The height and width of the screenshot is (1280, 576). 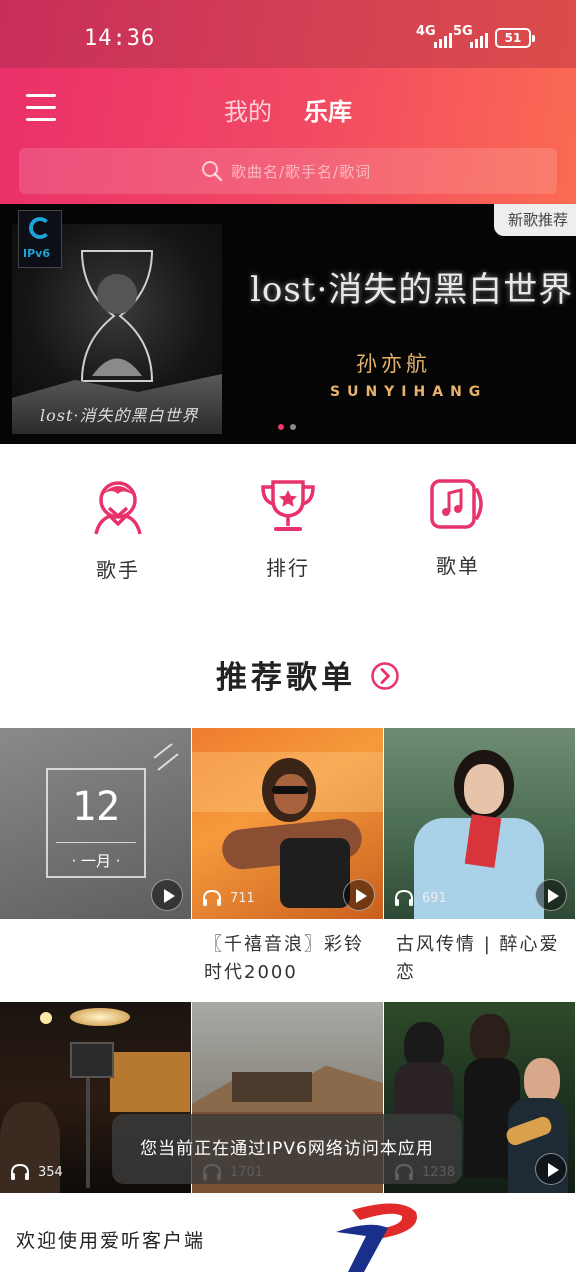 What do you see at coordinates (118, 570) in the screenshot?
I see `nav-singers-label: 歌手` at bounding box center [118, 570].